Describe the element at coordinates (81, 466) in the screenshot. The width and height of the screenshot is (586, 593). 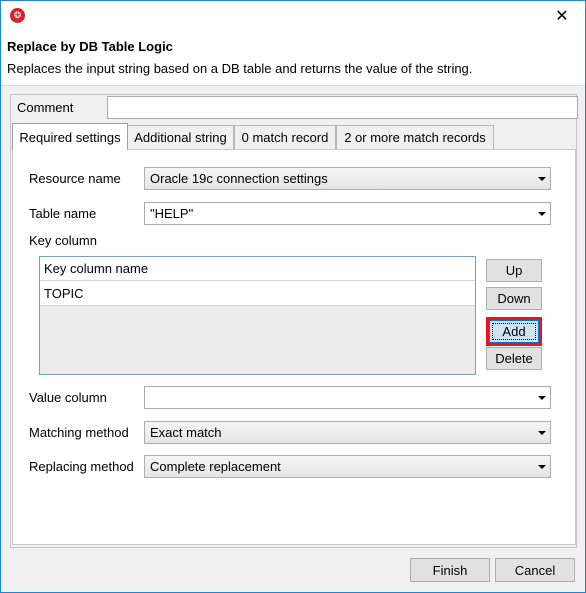
I see `replacing-method-label: Replacing method` at that location.